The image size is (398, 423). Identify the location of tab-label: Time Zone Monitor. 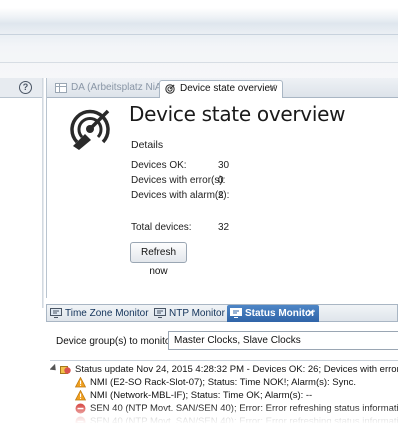
(107, 313).